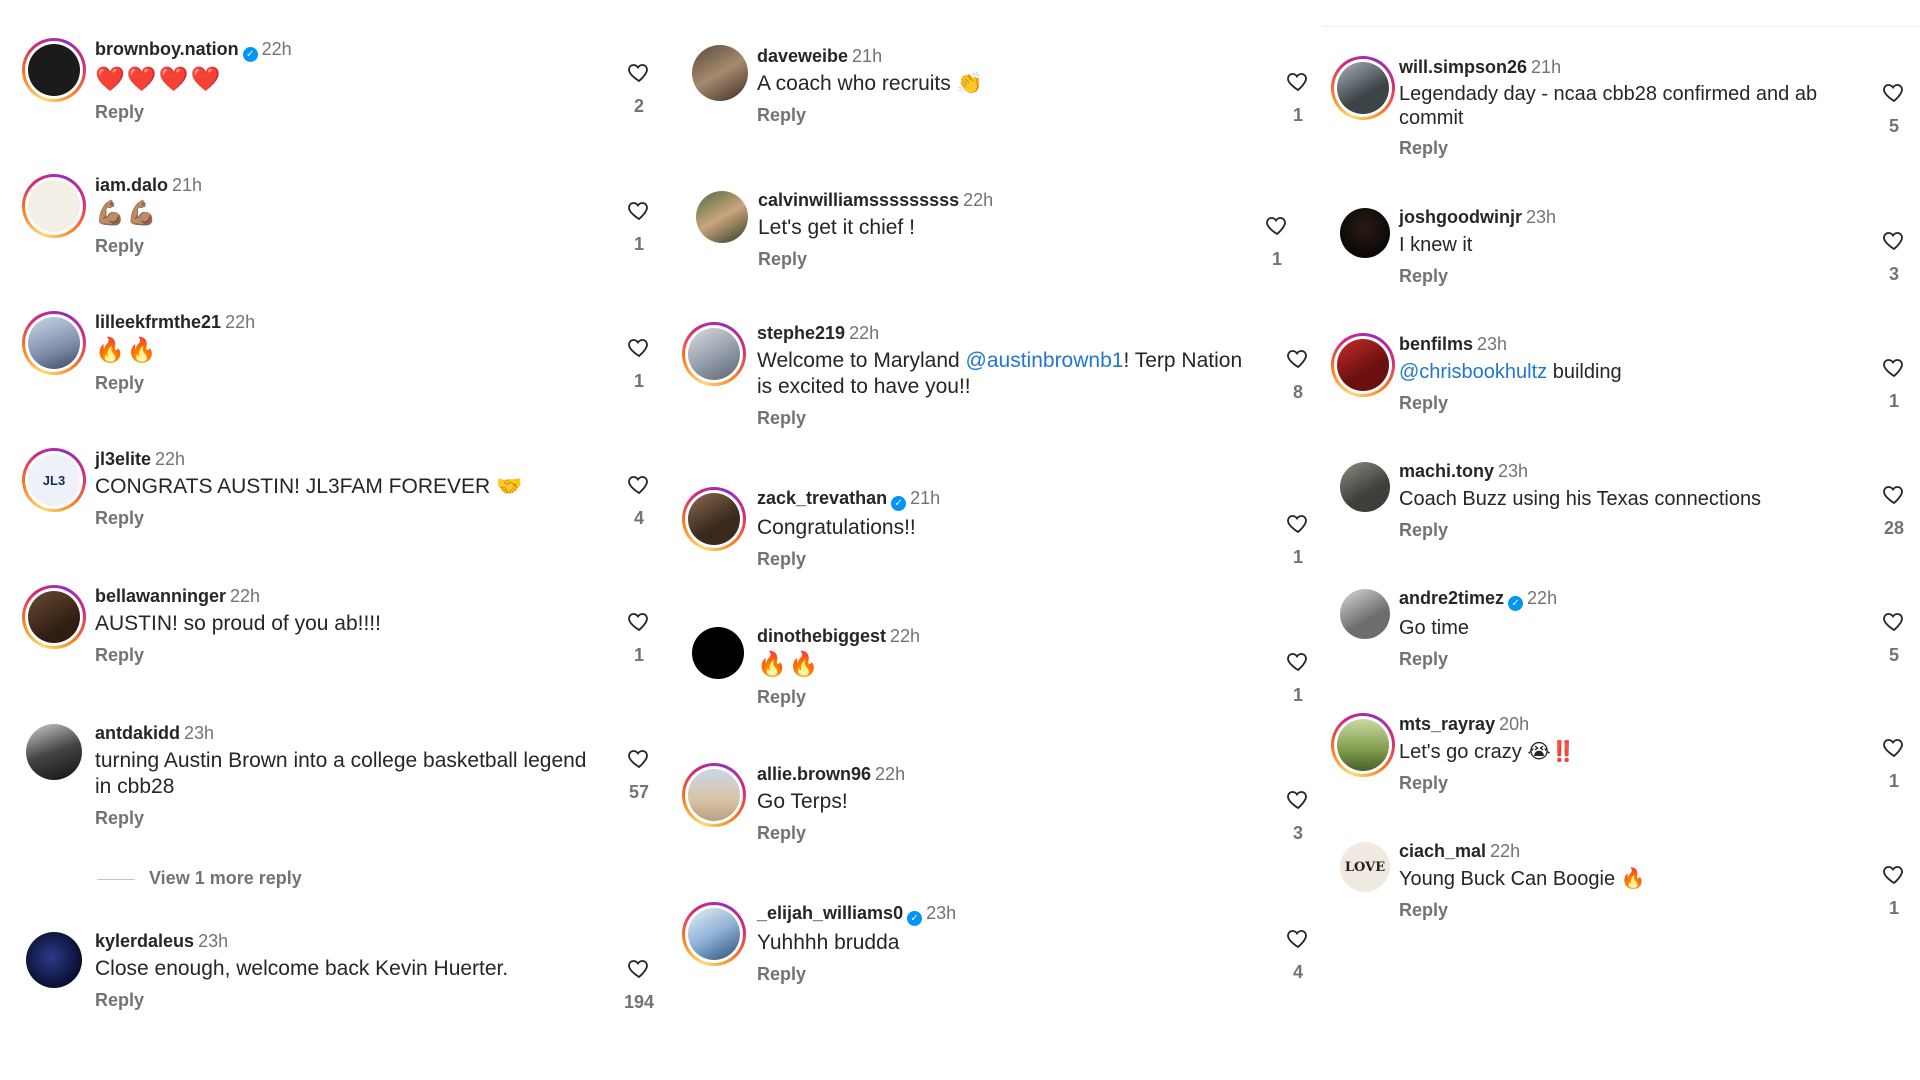  Describe the element at coordinates (199, 878) in the screenshot. I see `view-more-replies-button: View 1 more reply` at that location.